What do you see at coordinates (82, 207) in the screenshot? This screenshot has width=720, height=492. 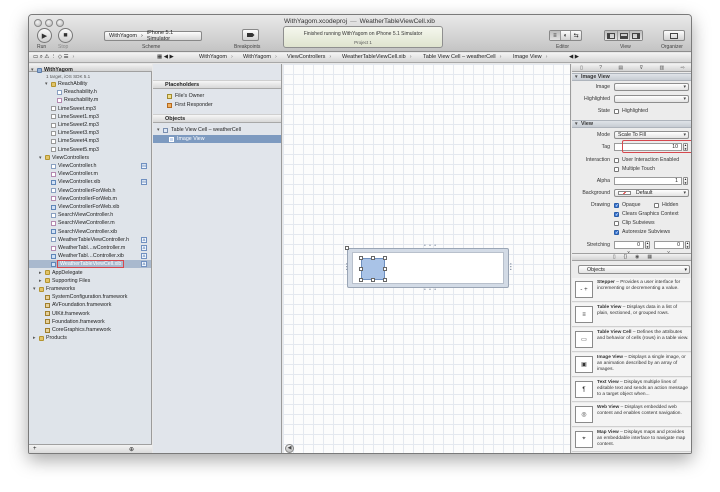 I see `tree-item: ViewControllerForWeb.xib` at bounding box center [82, 207].